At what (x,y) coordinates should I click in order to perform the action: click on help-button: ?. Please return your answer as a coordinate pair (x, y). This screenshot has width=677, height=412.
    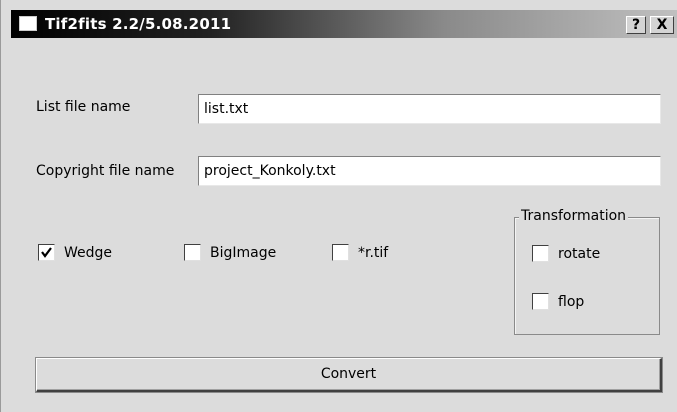
    Looking at the image, I should click on (636, 25).